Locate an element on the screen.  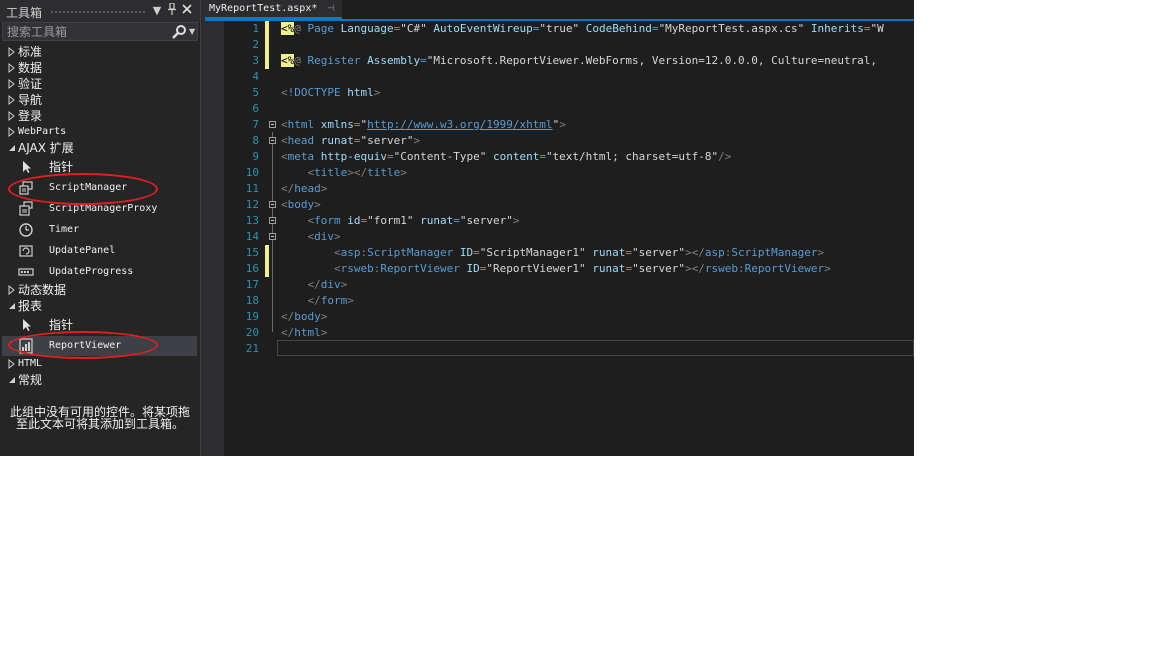
toolbox-group-webparts: WebParts is located at coordinates (99, 132).